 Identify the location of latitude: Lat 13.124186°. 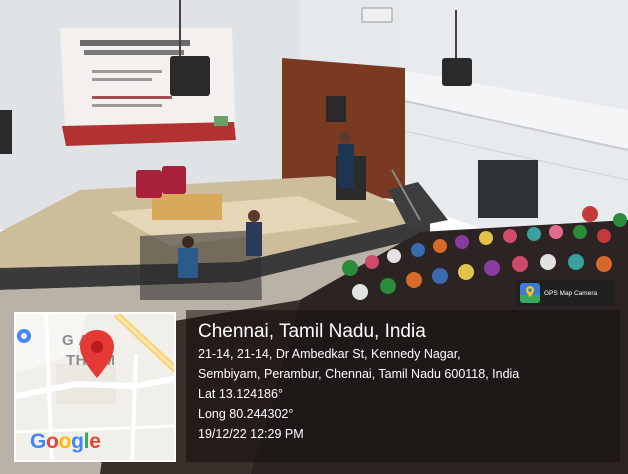
(240, 394).